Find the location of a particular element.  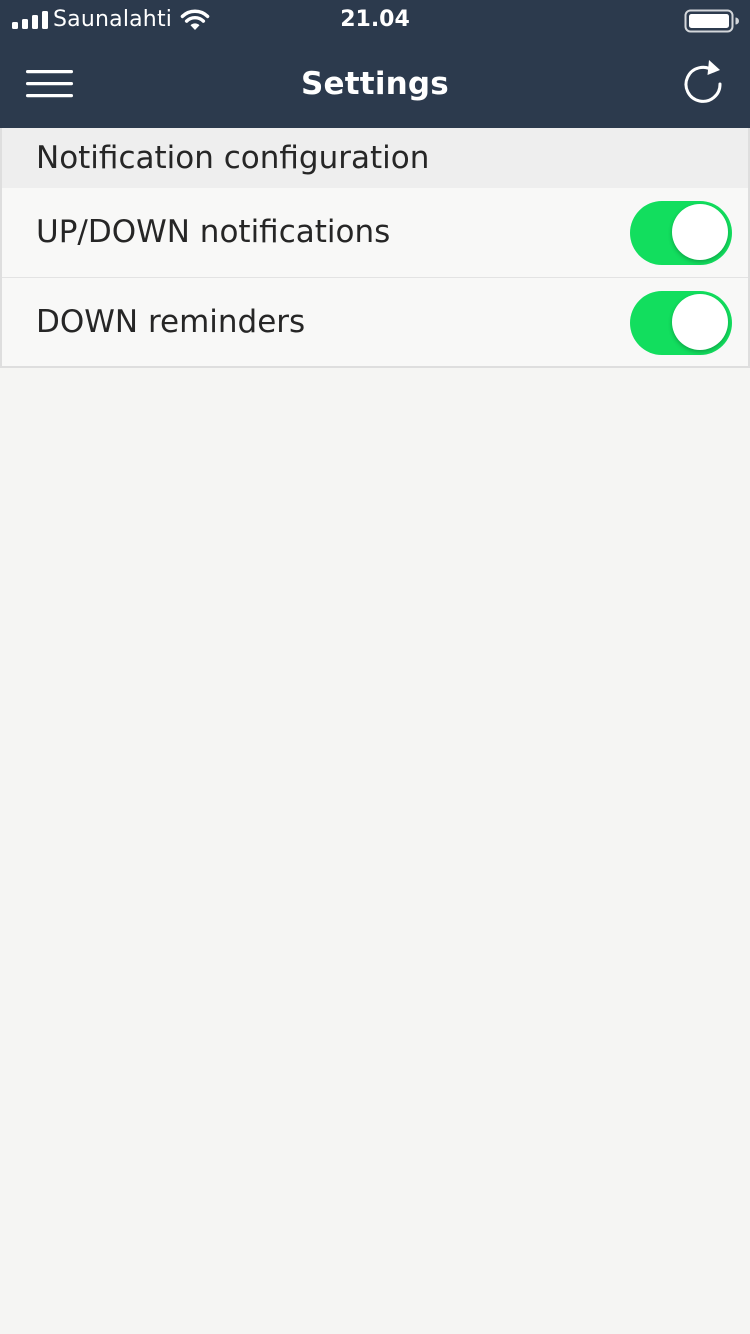

battery-icon is located at coordinates (711, 21).